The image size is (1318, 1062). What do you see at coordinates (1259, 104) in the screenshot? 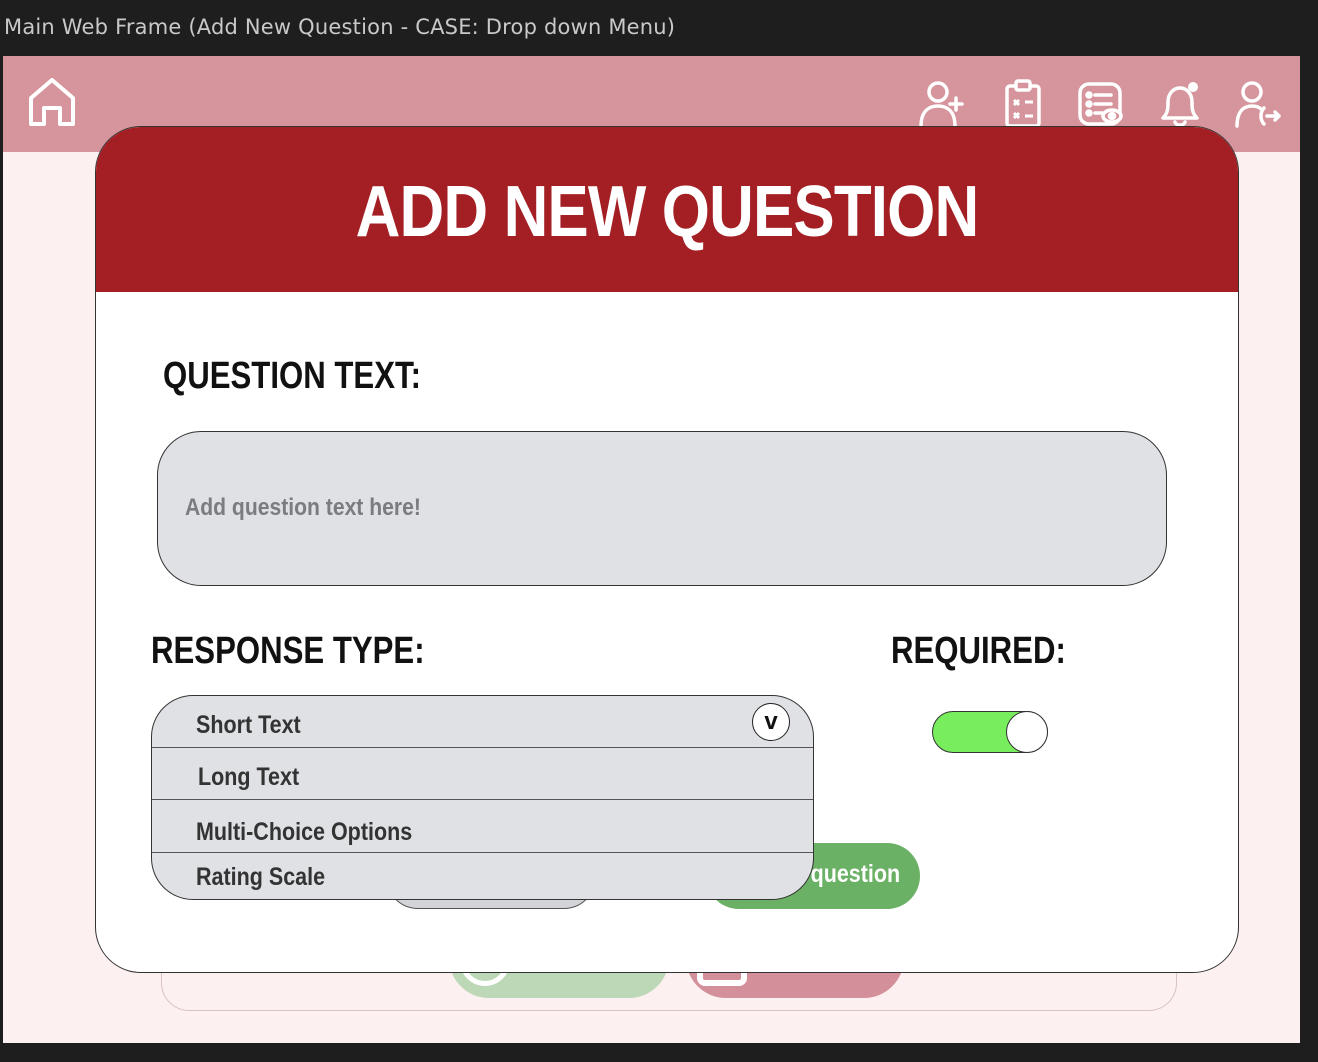
I see `logout-user-icon` at bounding box center [1259, 104].